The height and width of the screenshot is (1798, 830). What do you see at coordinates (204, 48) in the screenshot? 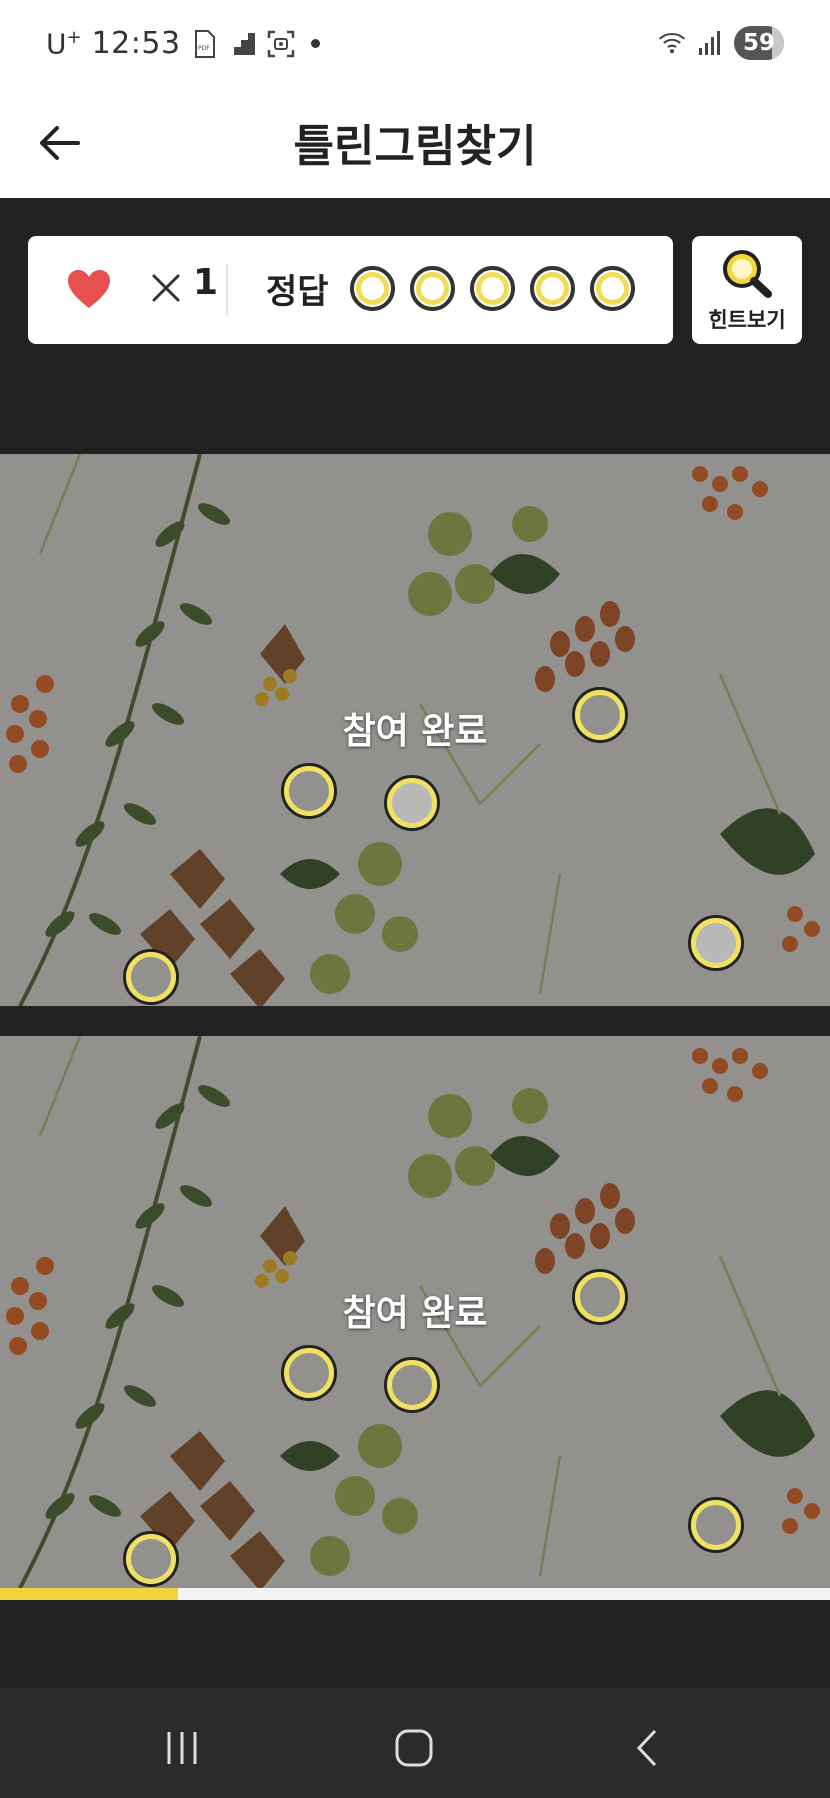
I see `svg-text: PDF` at bounding box center [204, 48].